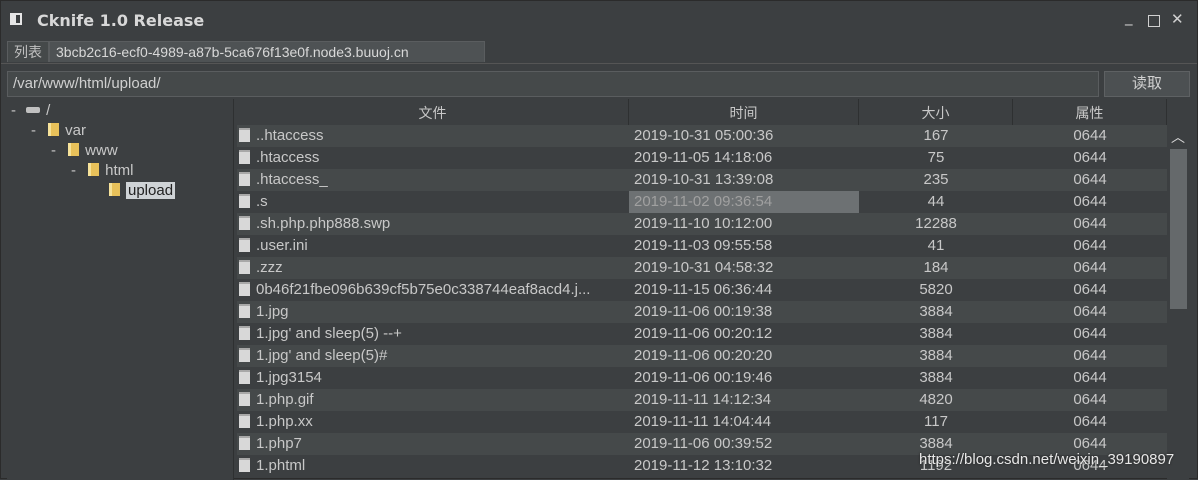  Describe the element at coordinates (272, 311) in the screenshot. I see `file-name: 1.jpg` at that location.